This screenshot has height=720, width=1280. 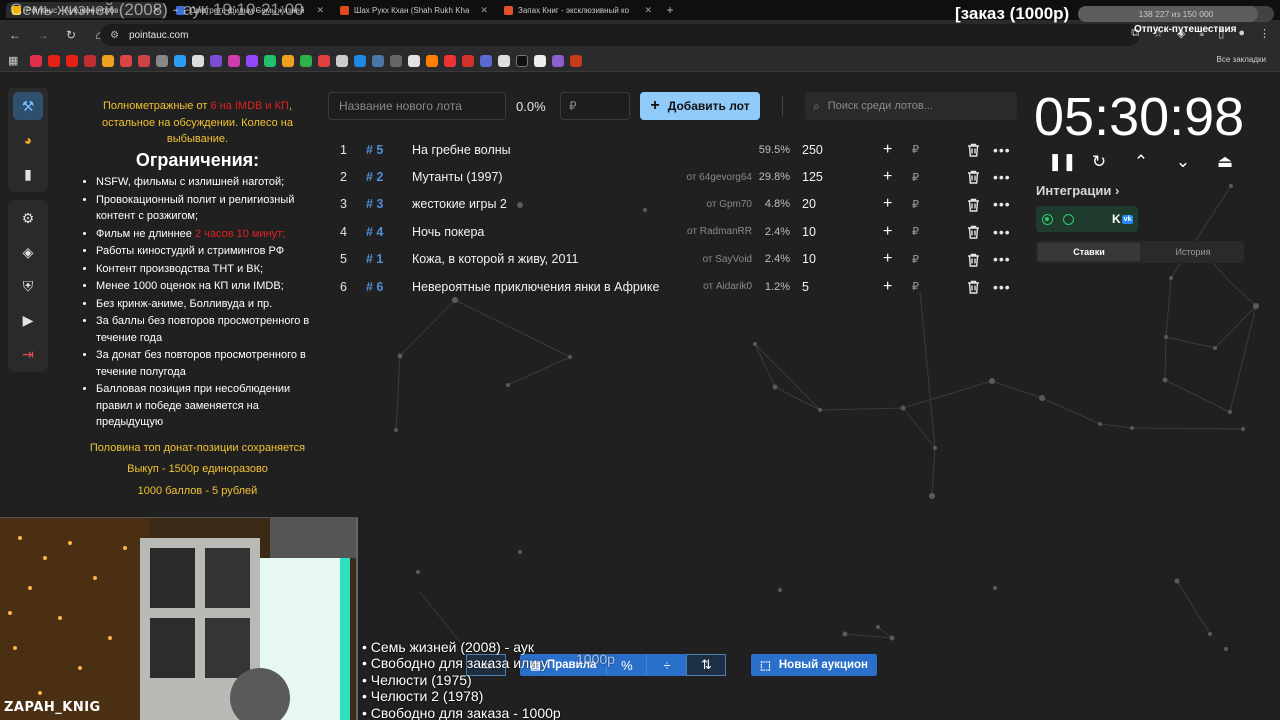 What do you see at coordinates (378, 60) in the screenshot?
I see `vk-bookmark-icon` at bounding box center [378, 60].